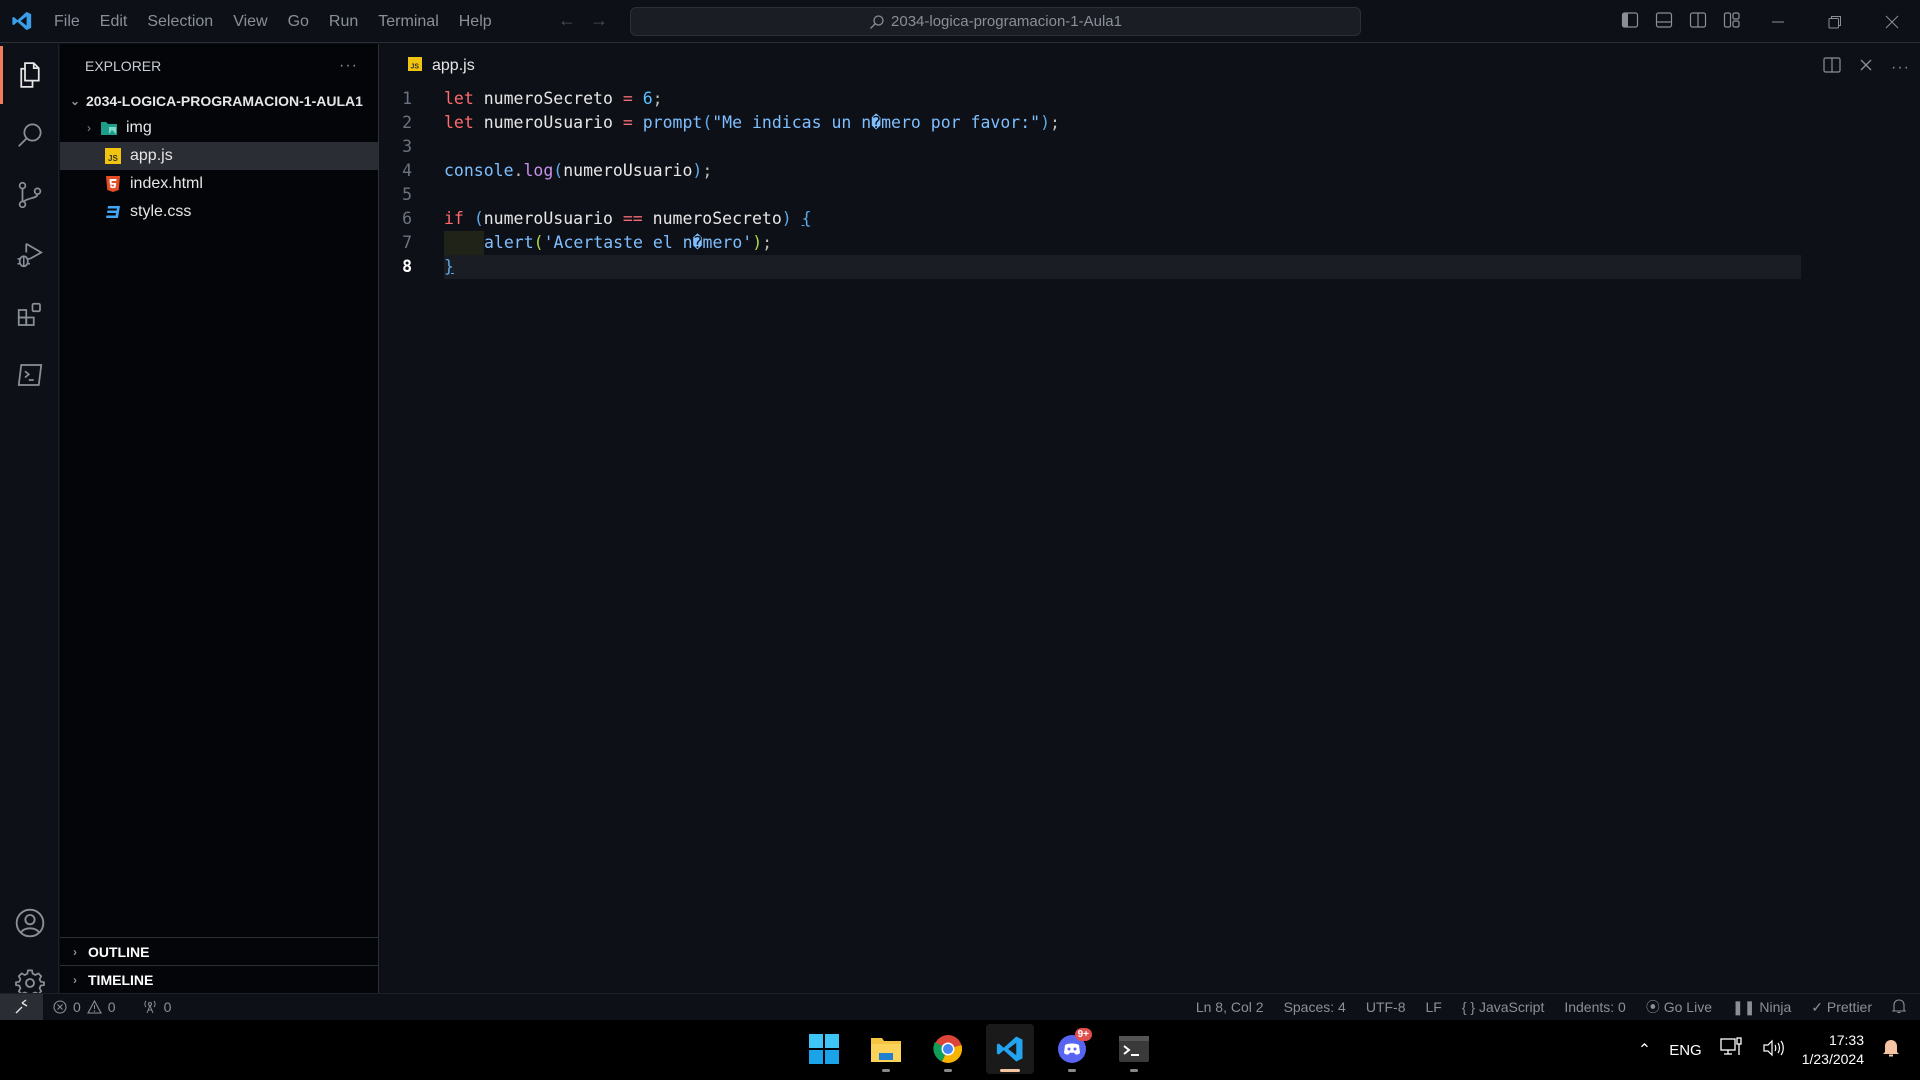  What do you see at coordinates (1083, 1034) in the screenshot?
I see `notification-badge: 9+` at bounding box center [1083, 1034].